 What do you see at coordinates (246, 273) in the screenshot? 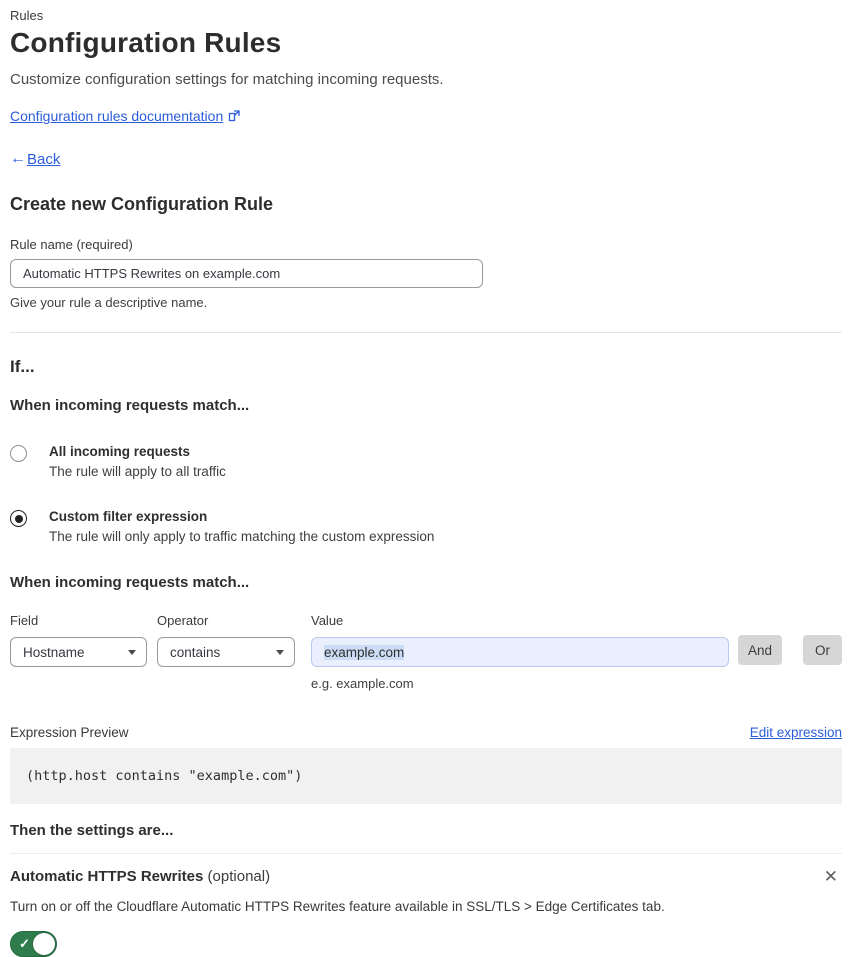
I see `rule-name-input` at bounding box center [246, 273].